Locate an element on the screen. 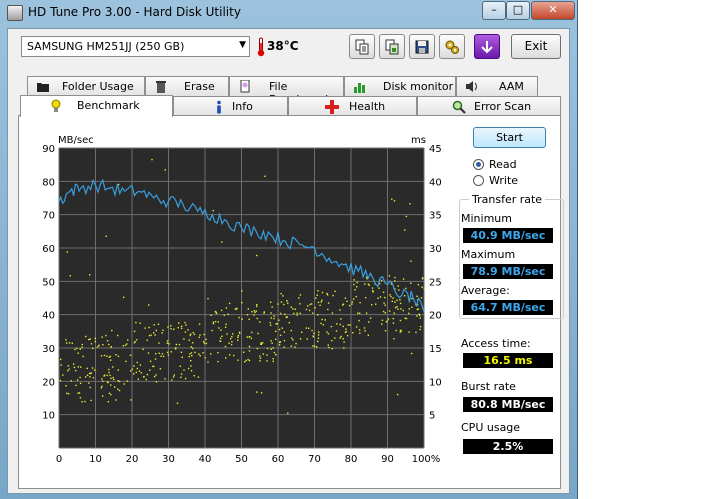 This screenshot has width=720, height=499. trash-icon is located at coordinates (161, 86).